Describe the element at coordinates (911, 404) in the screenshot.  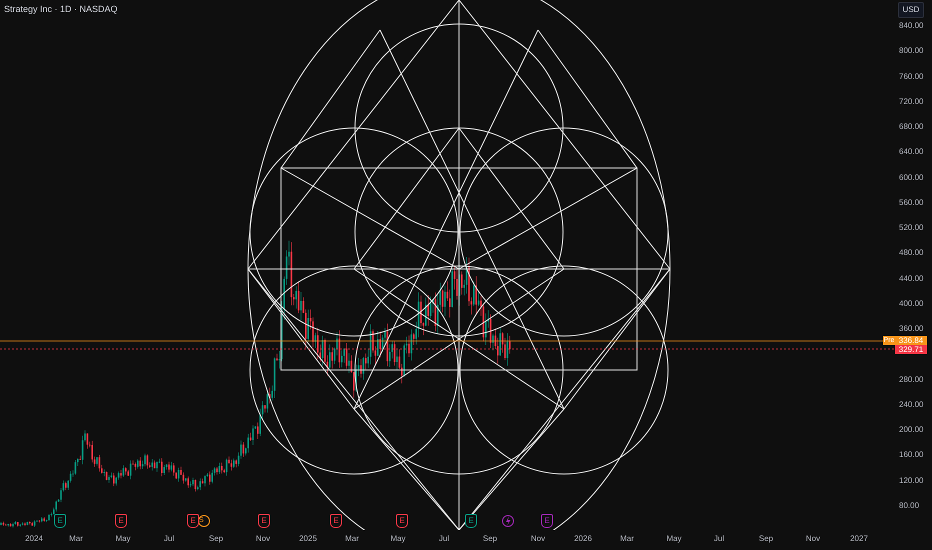
I see `price-label: 240.00` at that location.